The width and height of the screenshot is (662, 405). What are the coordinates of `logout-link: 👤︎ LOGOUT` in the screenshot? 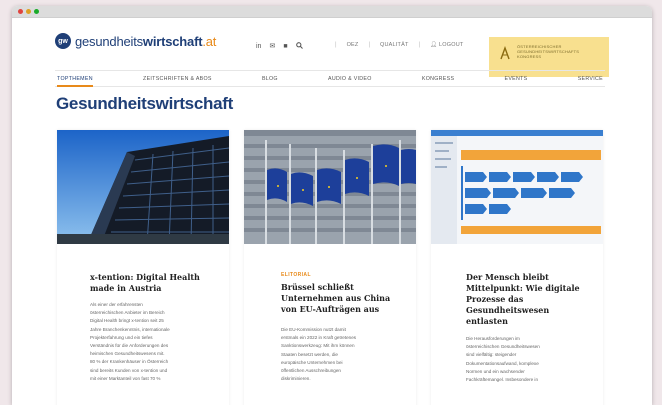 It's located at (446, 45).